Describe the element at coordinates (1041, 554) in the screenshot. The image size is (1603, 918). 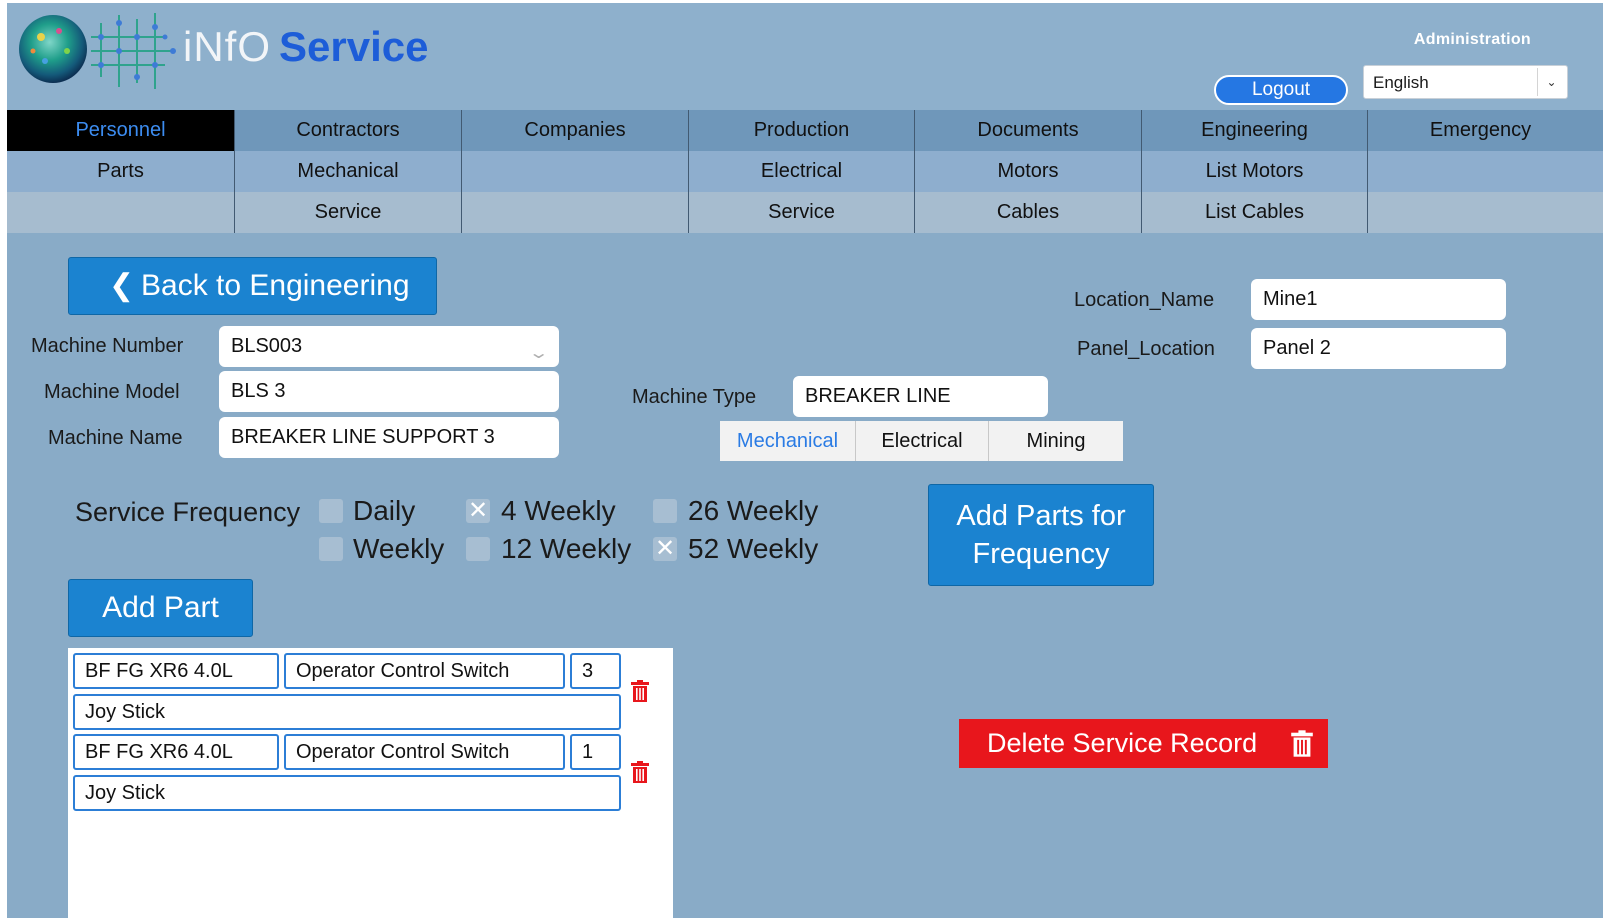
I see `add-parts-line2: Frequency` at that location.